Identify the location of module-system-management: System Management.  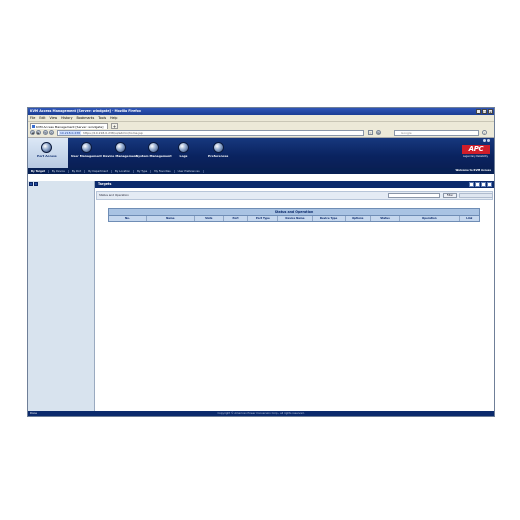
(154, 150).